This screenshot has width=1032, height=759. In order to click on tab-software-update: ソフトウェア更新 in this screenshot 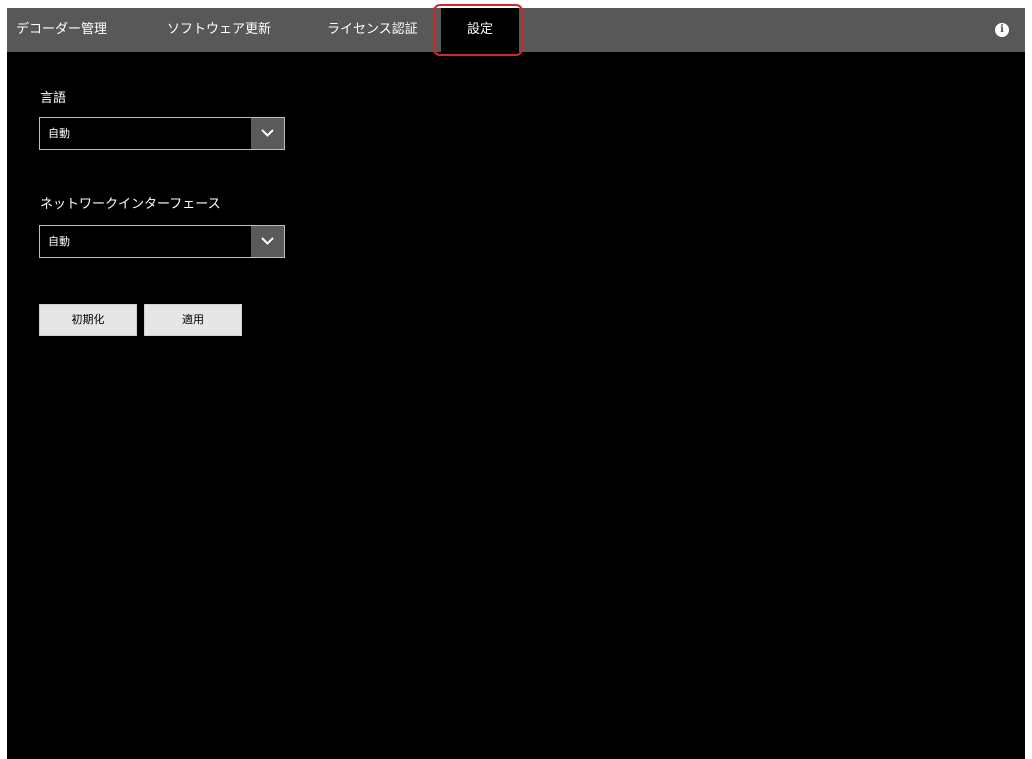, I will do `click(219, 30)`.